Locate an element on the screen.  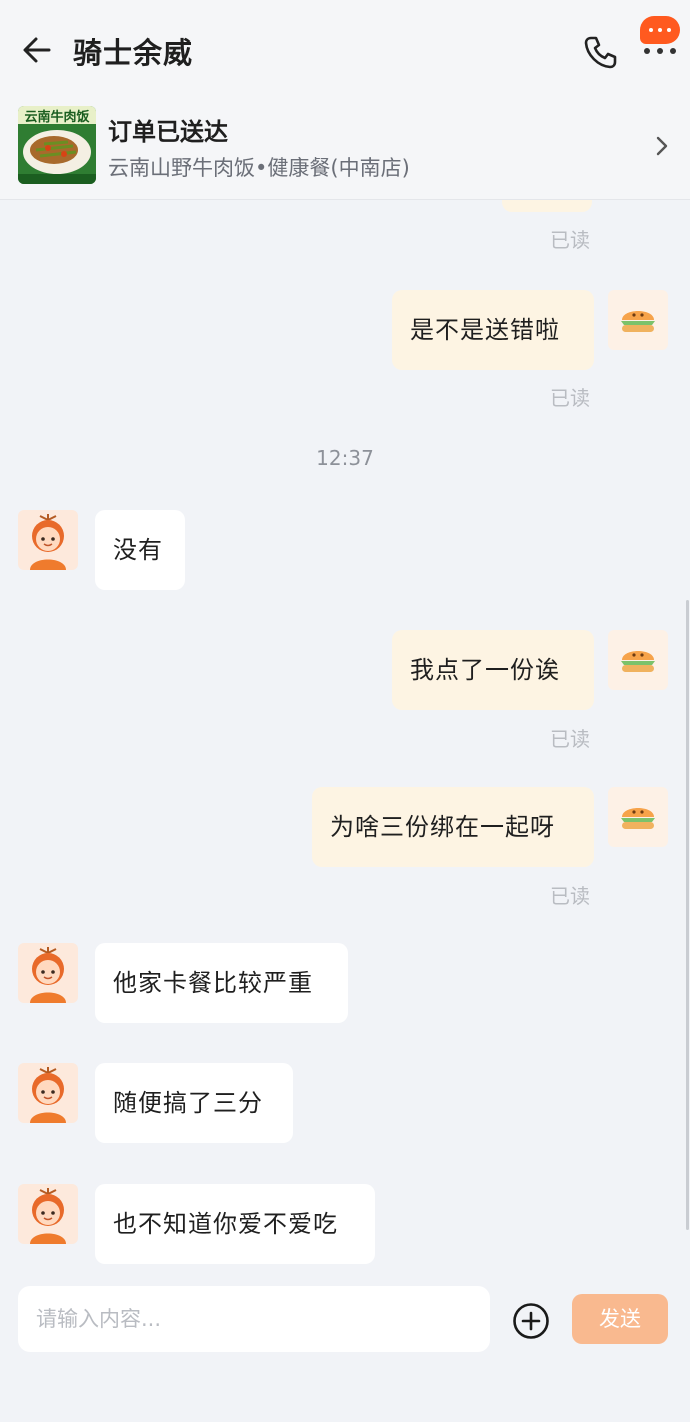
more-button is located at coordinates (660, 38).